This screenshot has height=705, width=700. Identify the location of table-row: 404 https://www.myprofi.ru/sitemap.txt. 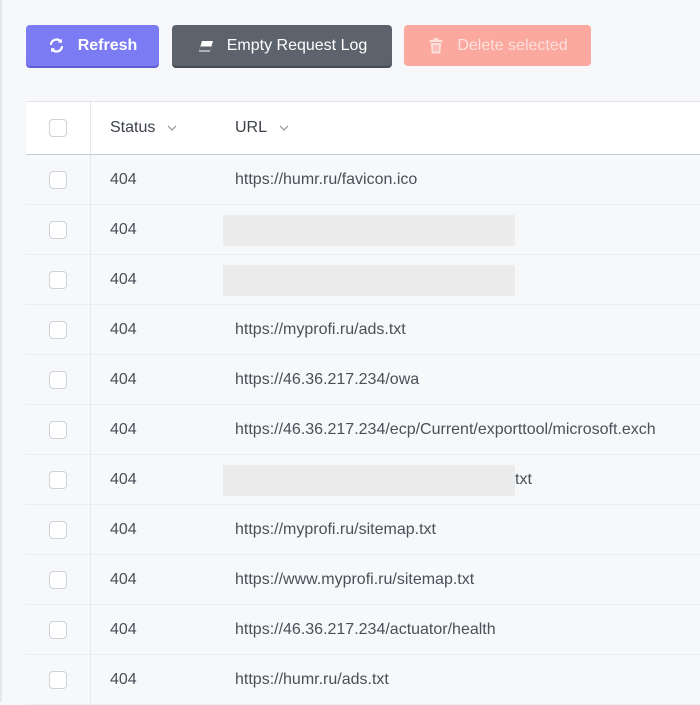
(363, 580).